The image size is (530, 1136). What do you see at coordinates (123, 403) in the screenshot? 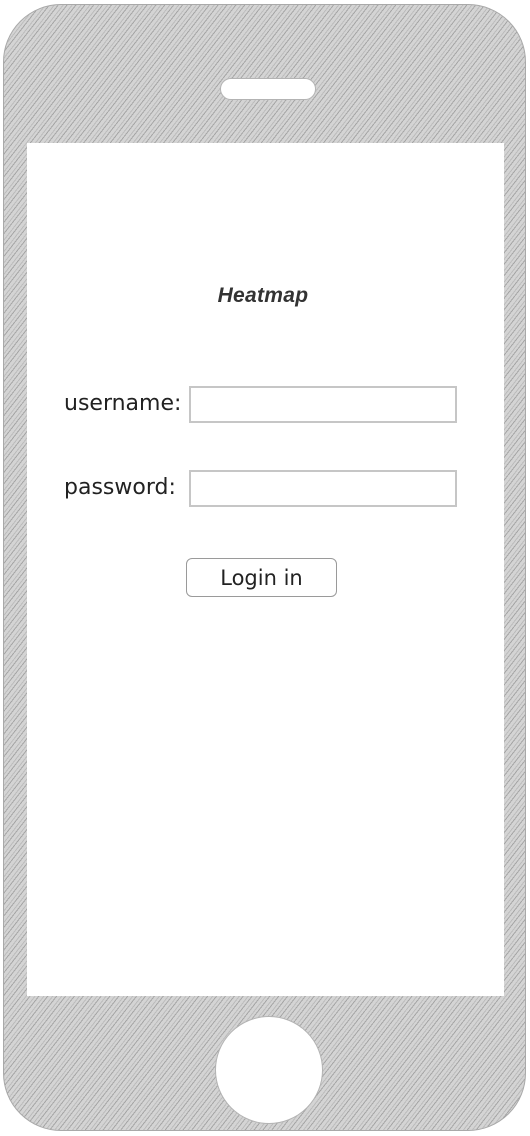
I see `username-label: username:` at bounding box center [123, 403].